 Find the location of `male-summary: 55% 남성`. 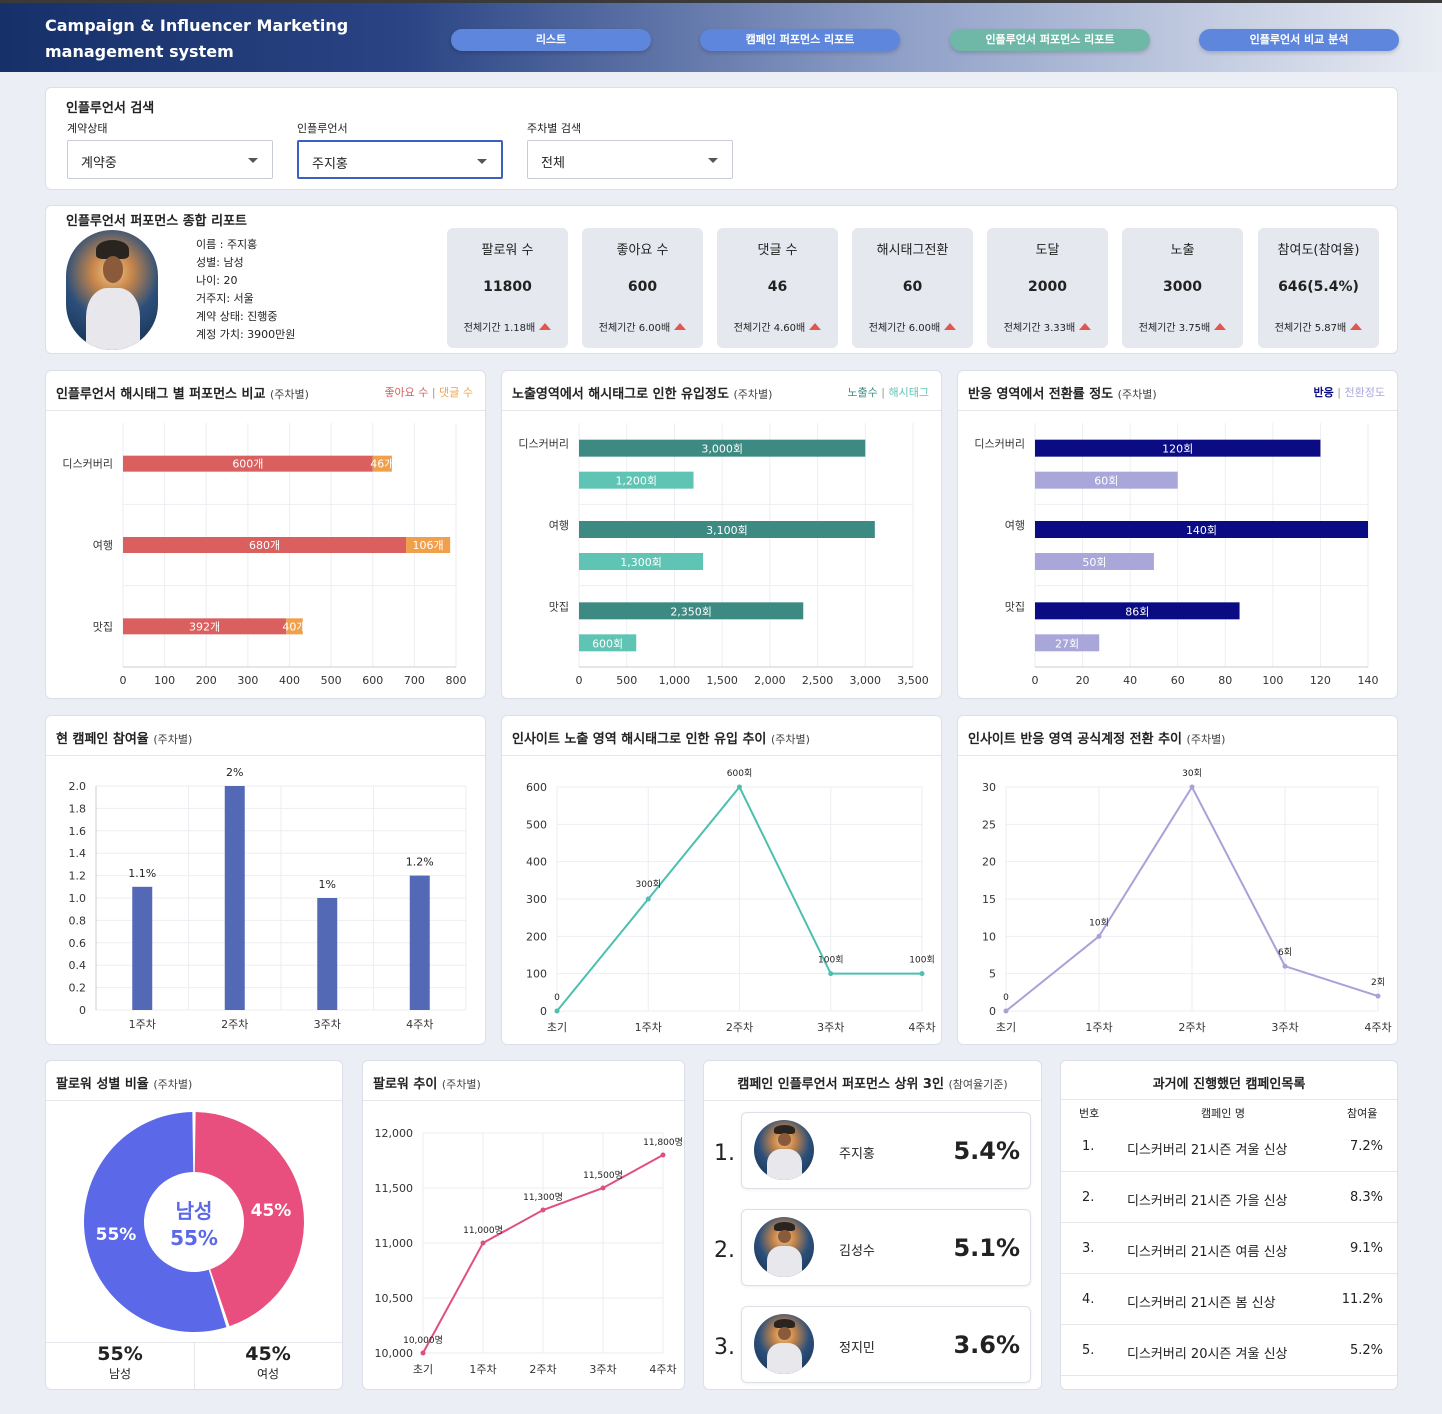

male-summary: 55% 남성 is located at coordinates (120, 1362).